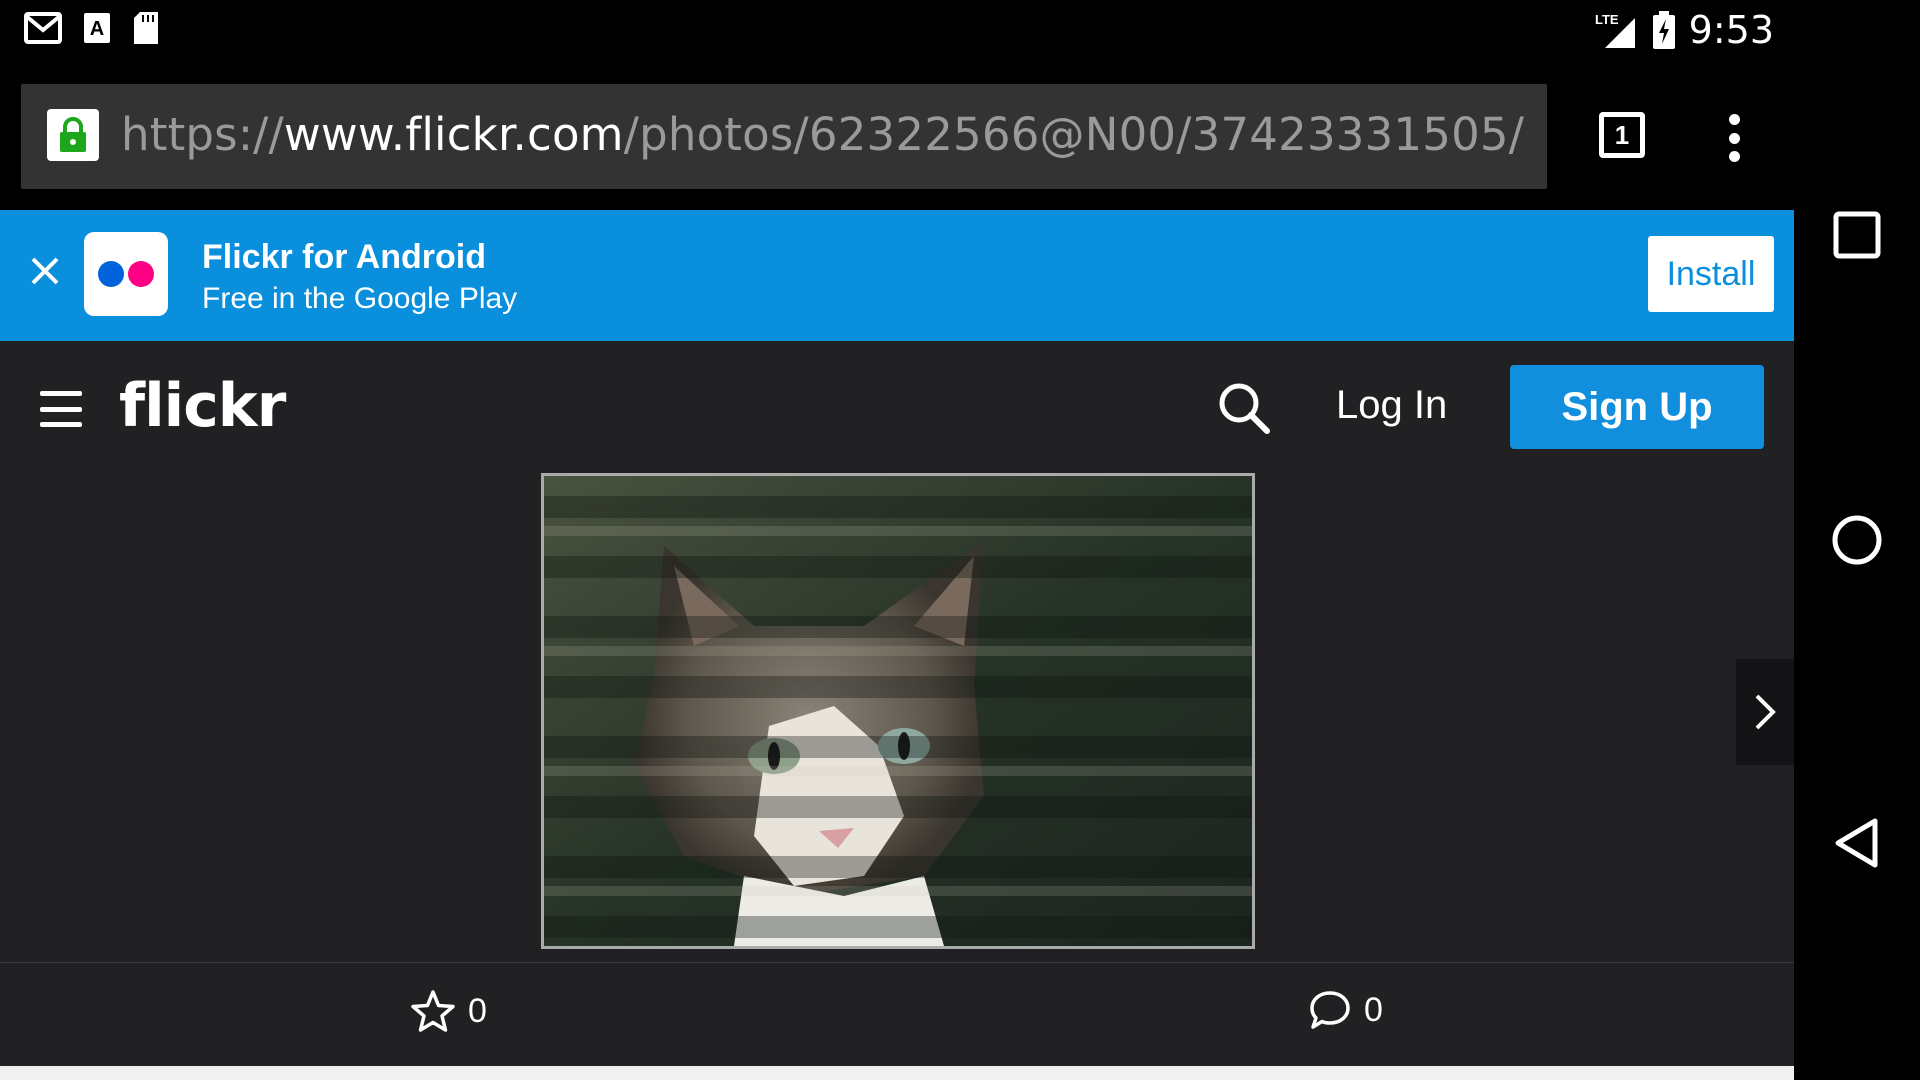 This screenshot has width=1920, height=1080. What do you see at coordinates (111, 274) in the screenshot?
I see `blue-dot` at bounding box center [111, 274].